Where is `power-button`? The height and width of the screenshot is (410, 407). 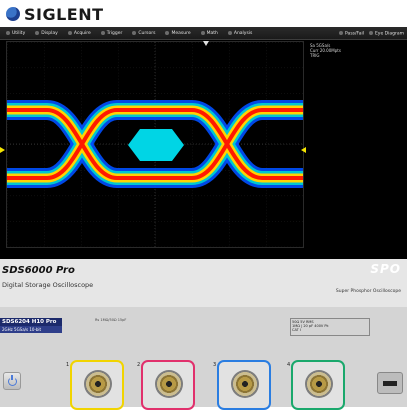
power-button is located at coordinates (12, 381).